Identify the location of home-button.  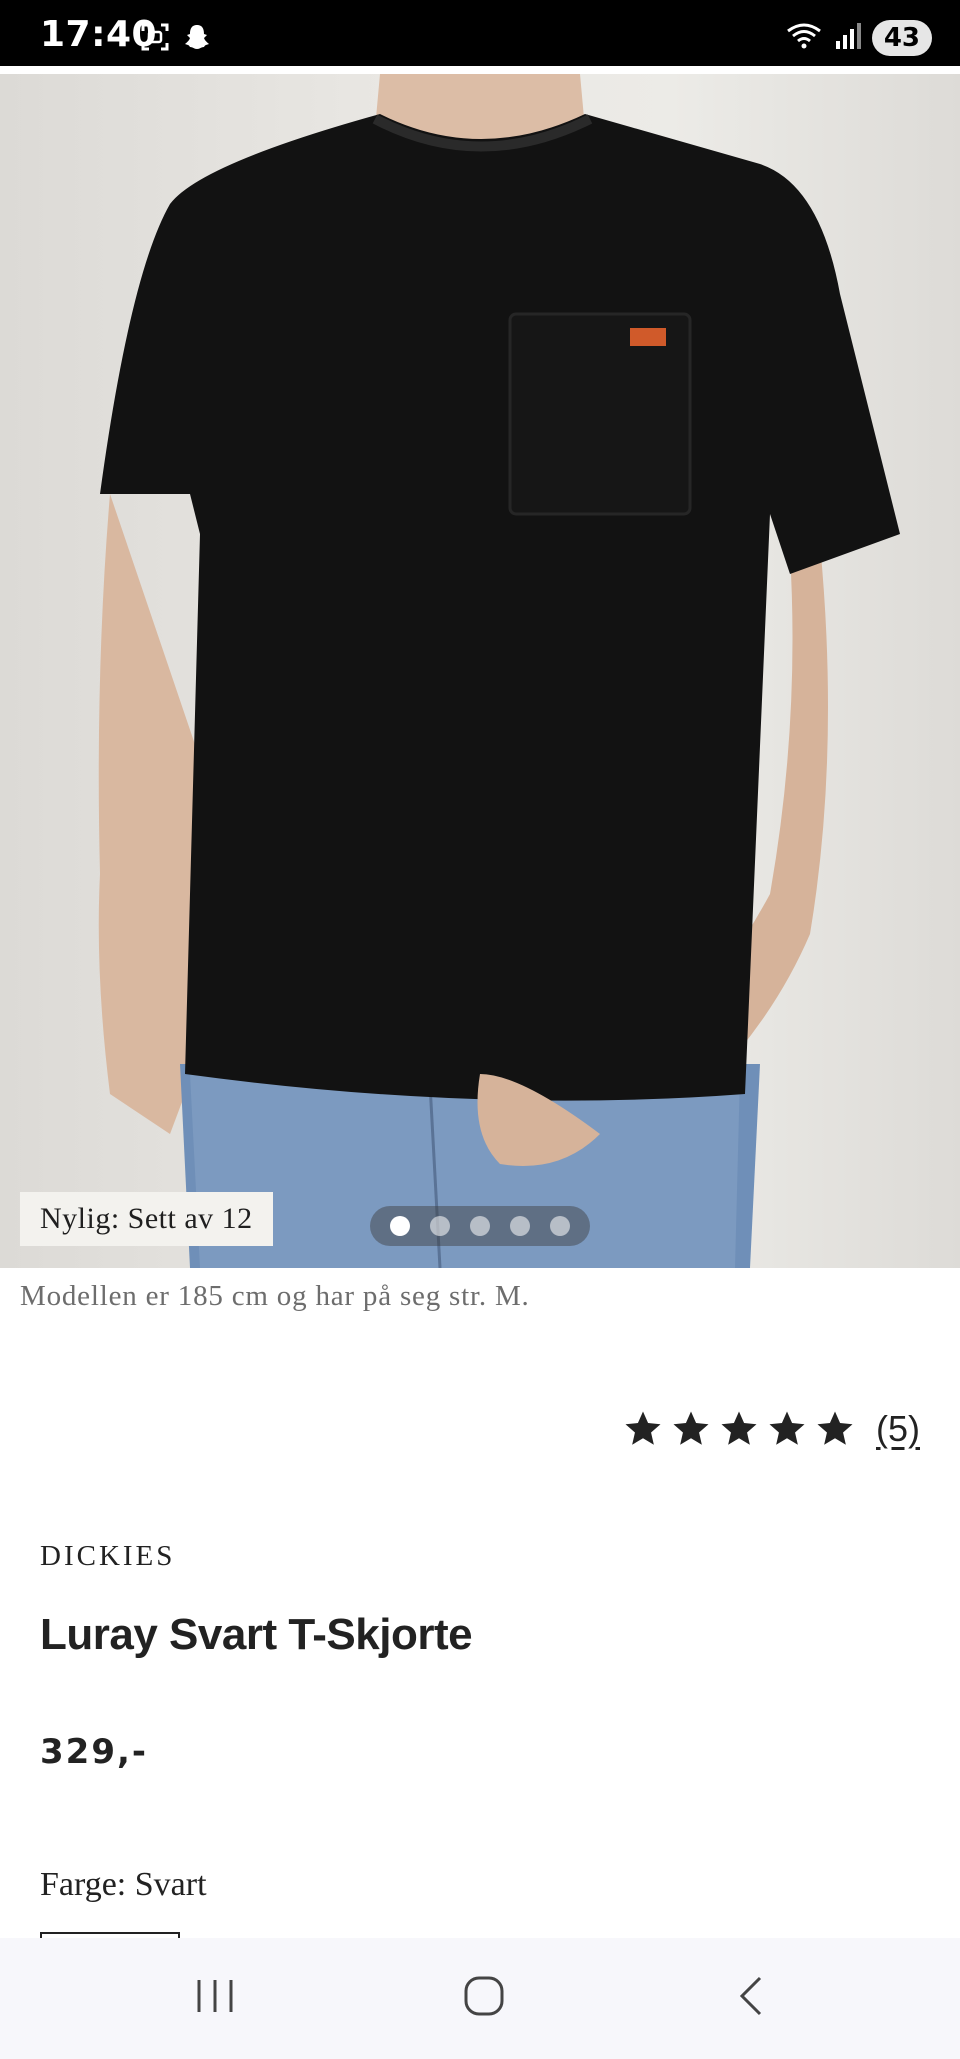
(484, 1998).